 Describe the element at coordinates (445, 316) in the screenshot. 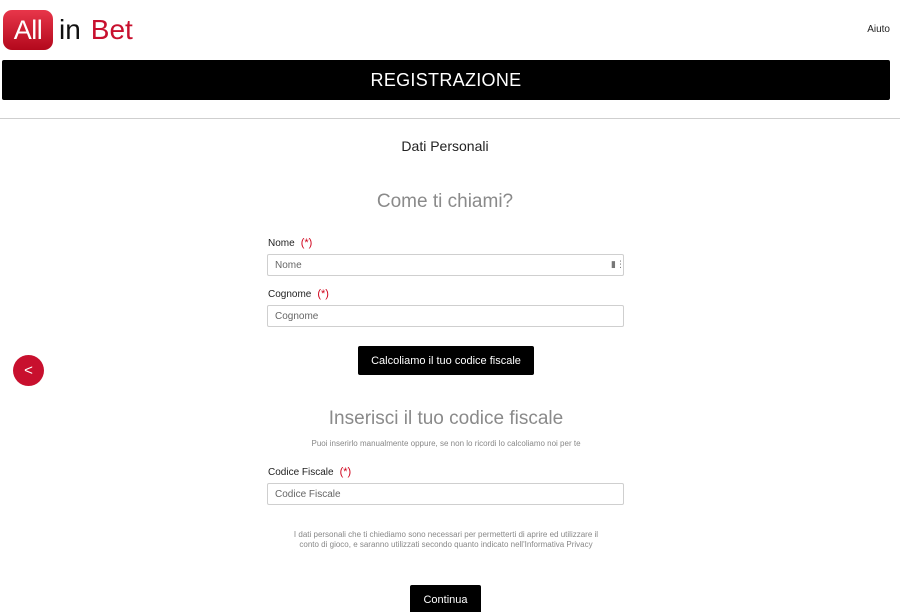

I see `cognome-input` at that location.